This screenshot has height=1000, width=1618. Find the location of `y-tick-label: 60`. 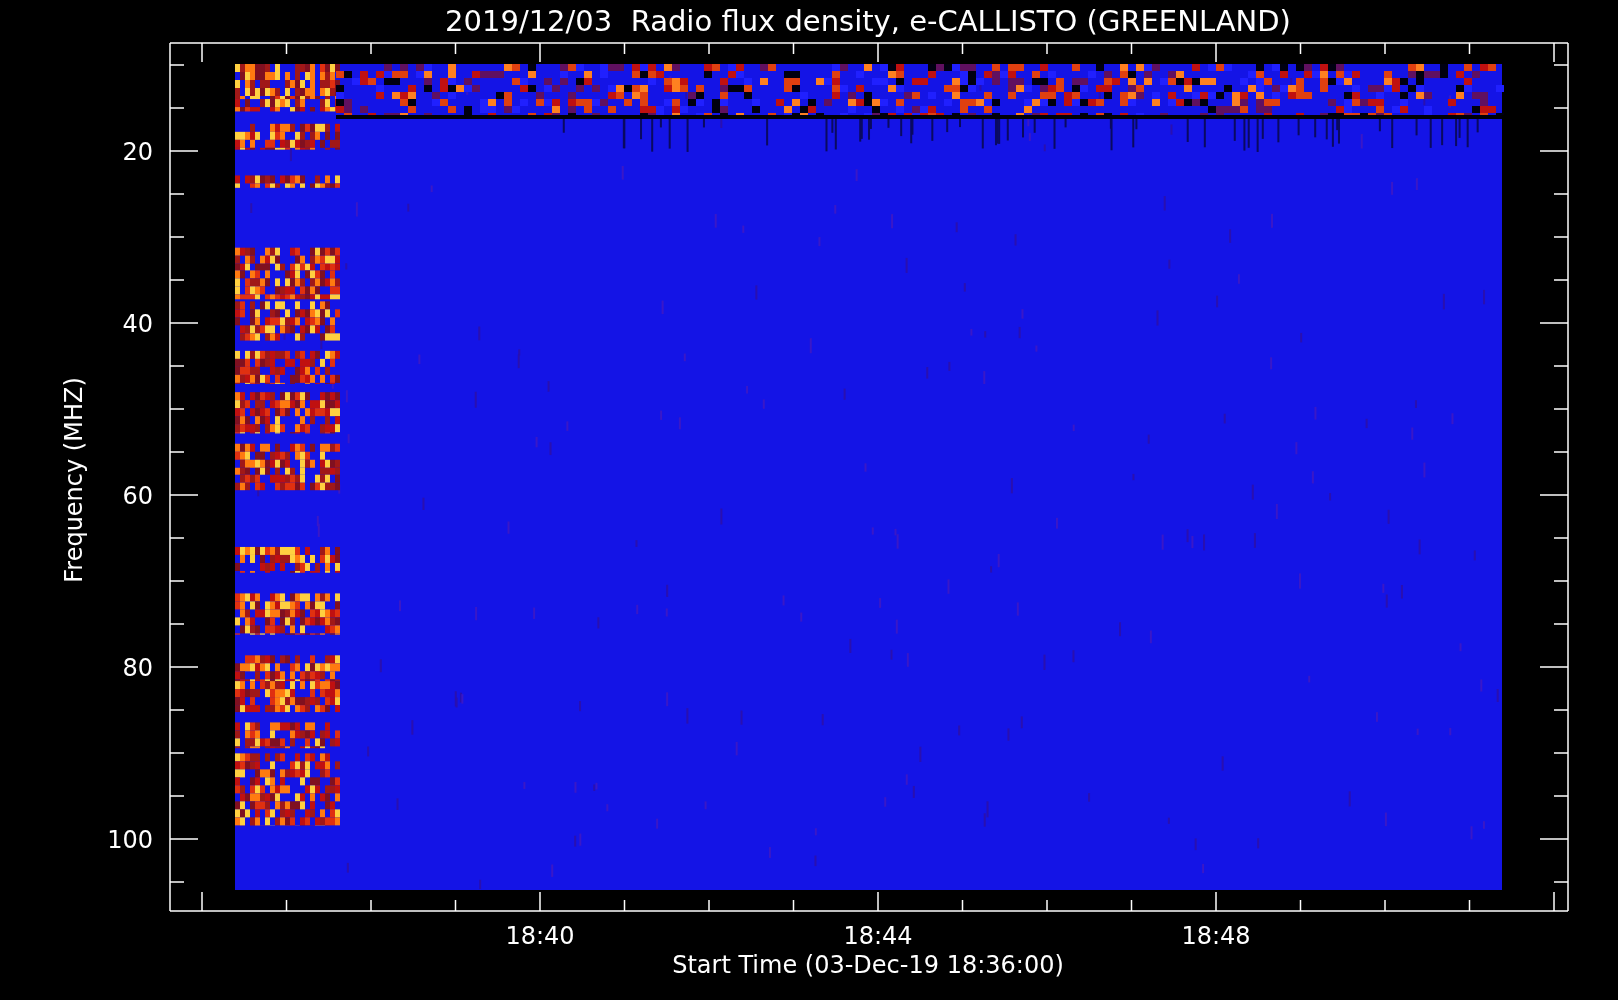

y-tick-label: 60 is located at coordinates (137, 496).